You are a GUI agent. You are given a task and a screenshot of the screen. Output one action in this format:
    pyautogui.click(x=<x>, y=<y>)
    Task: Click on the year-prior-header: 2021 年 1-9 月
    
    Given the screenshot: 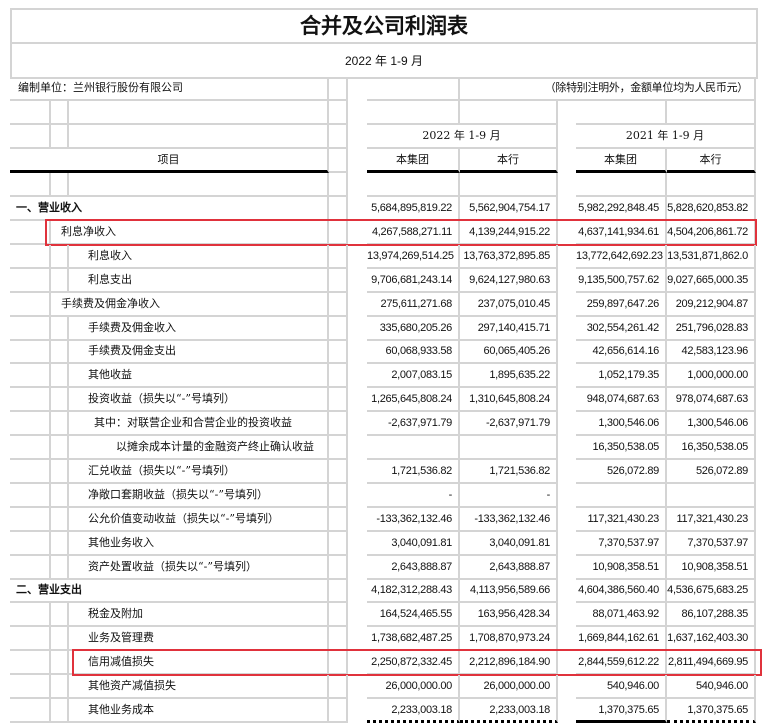 What is the action you would take?
    pyautogui.click(x=666, y=137)
    